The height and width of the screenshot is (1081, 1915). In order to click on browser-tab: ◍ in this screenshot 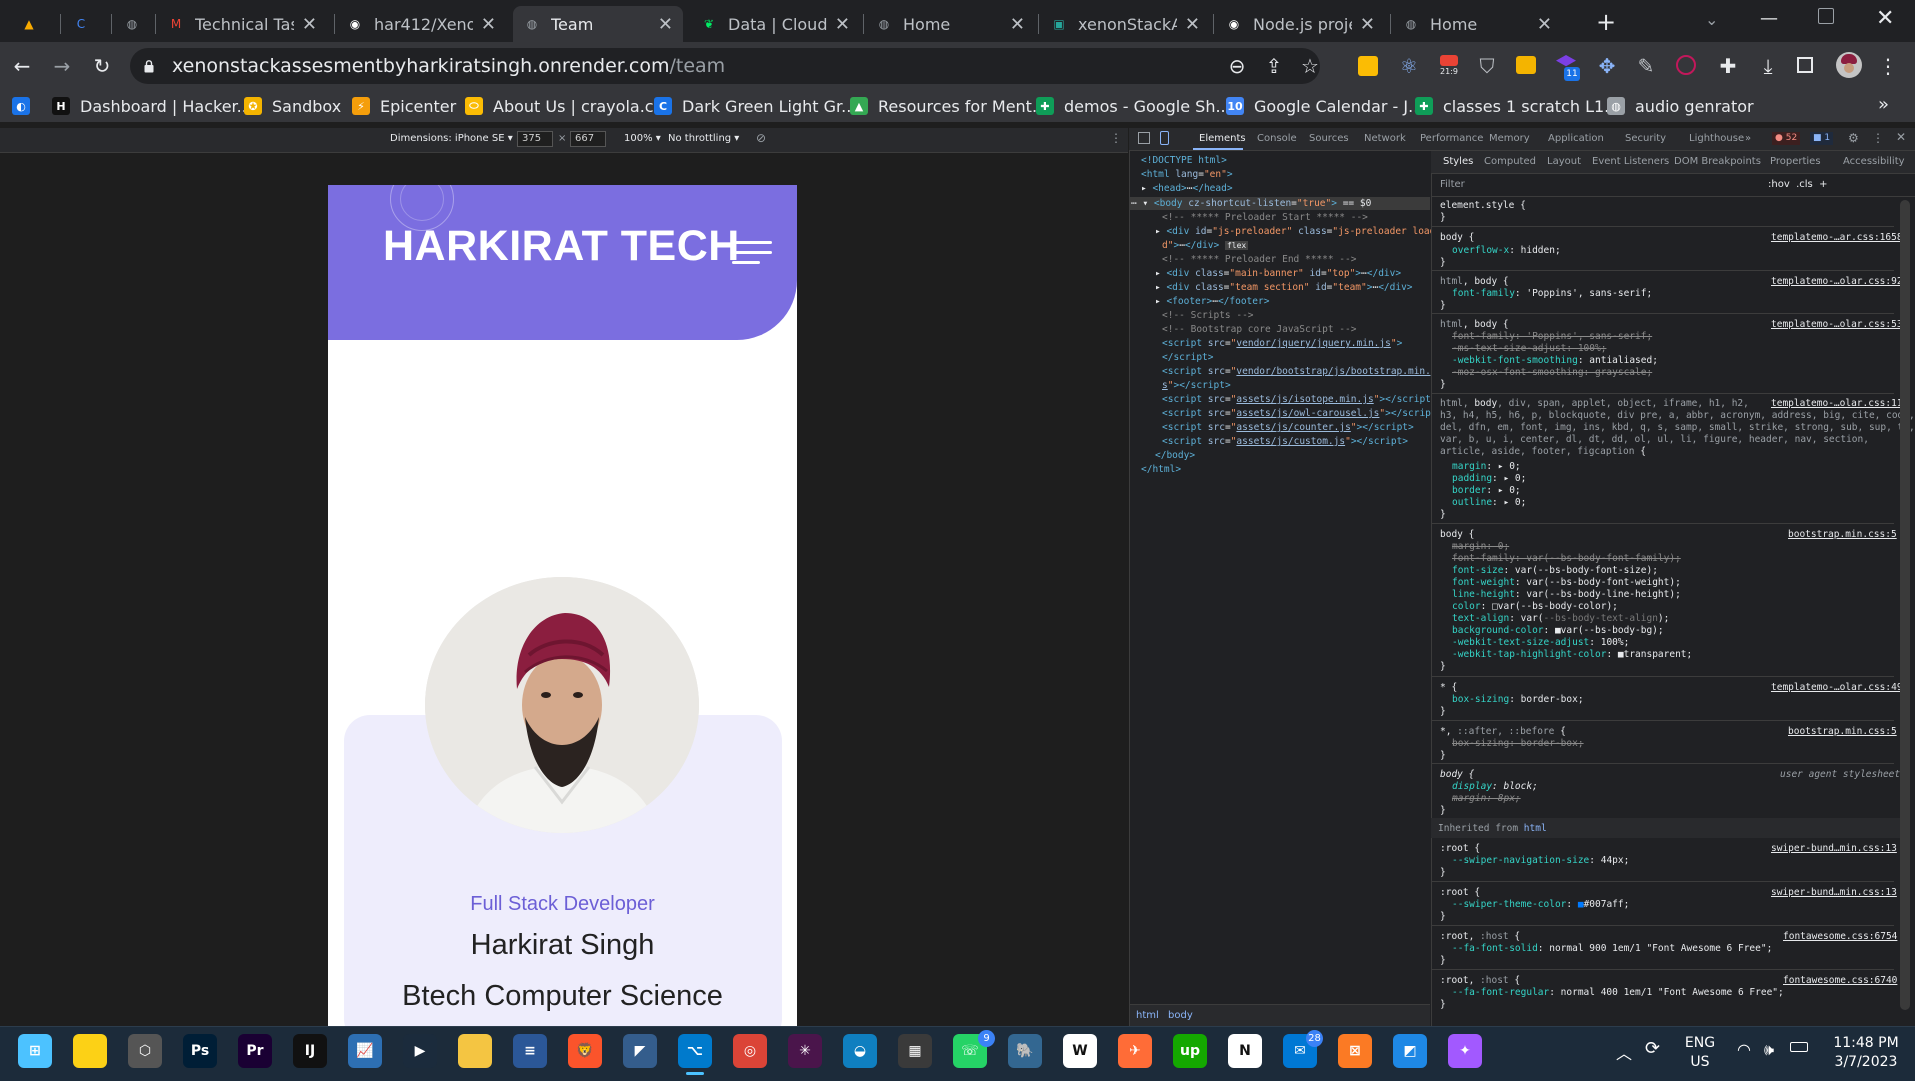, I will do `click(135, 24)`.